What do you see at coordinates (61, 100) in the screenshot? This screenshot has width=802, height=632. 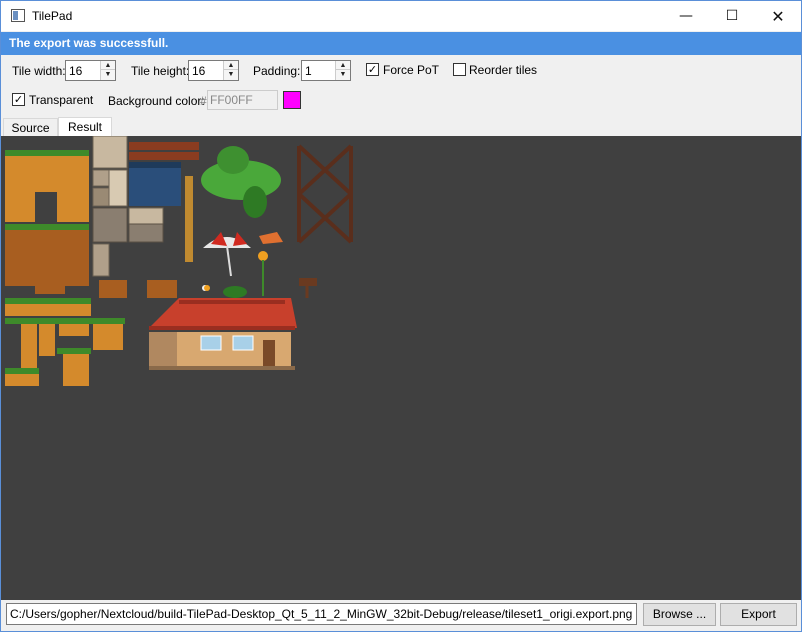 I see `transparent-label: Transparent` at bounding box center [61, 100].